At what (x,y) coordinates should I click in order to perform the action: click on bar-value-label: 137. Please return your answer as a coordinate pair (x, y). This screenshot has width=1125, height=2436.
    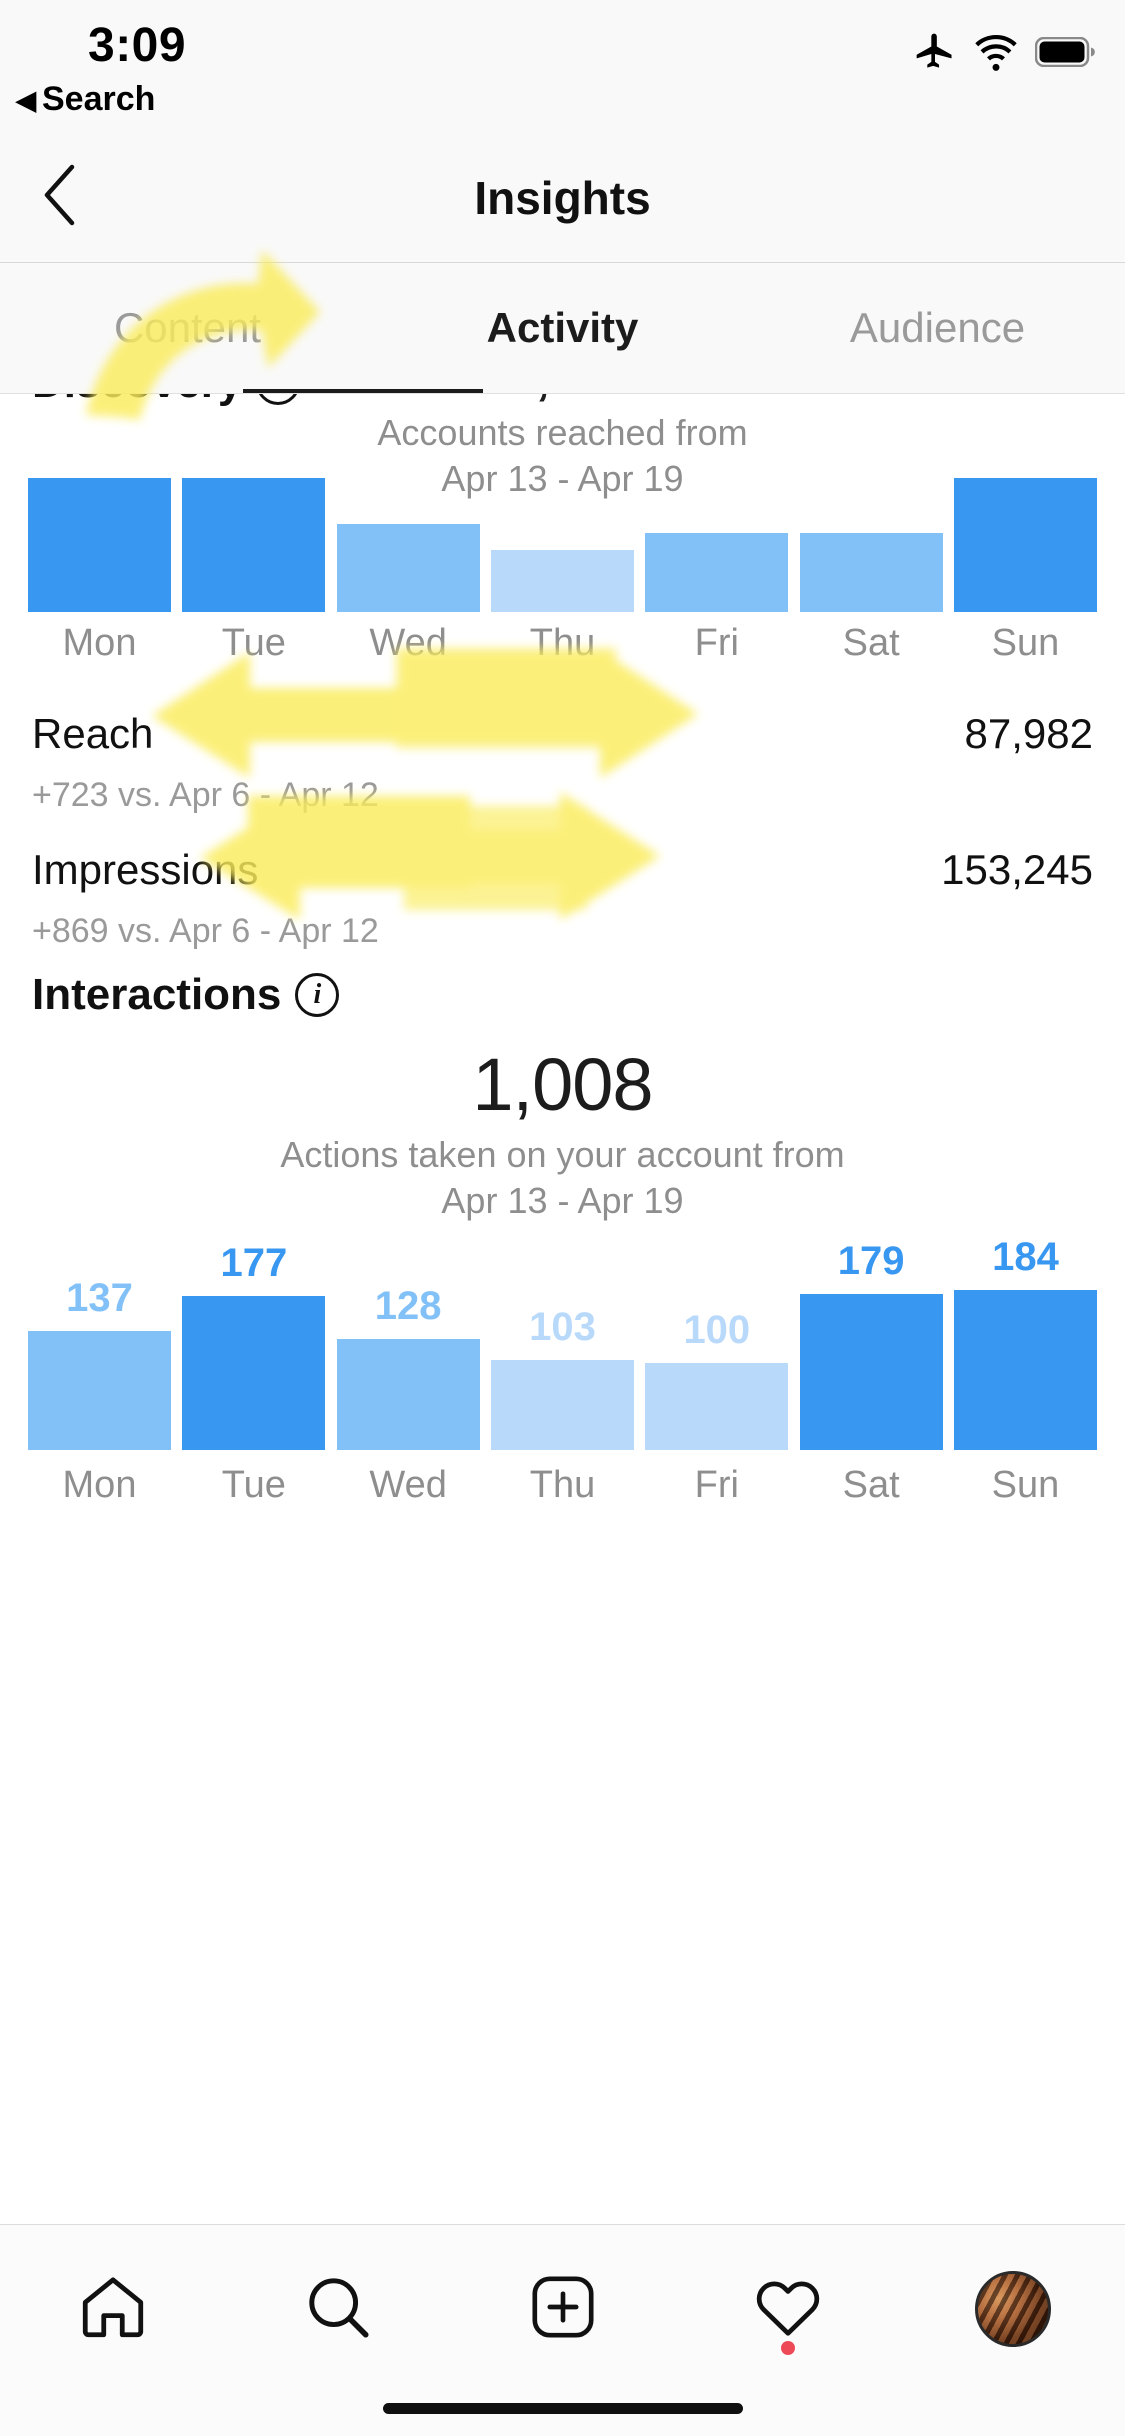
    Looking at the image, I should click on (99, 1298).